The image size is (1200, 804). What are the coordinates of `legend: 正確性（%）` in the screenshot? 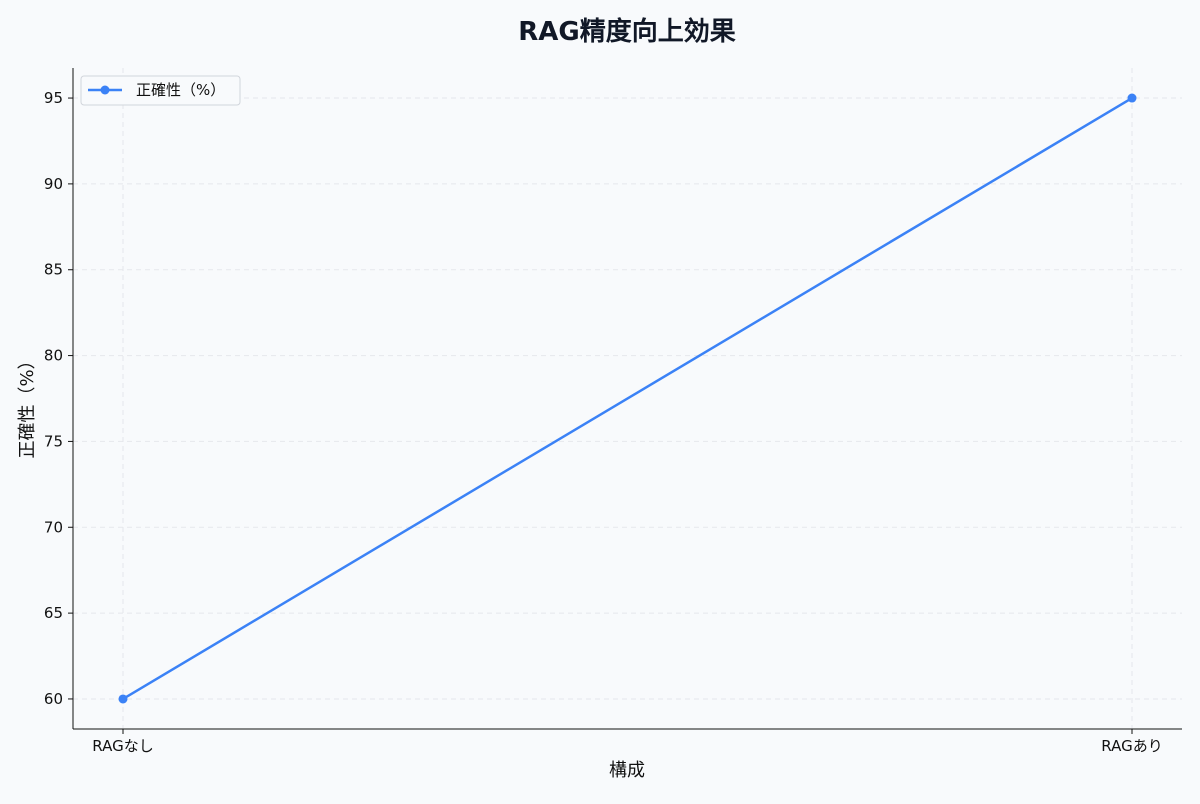 It's located at (160, 90).